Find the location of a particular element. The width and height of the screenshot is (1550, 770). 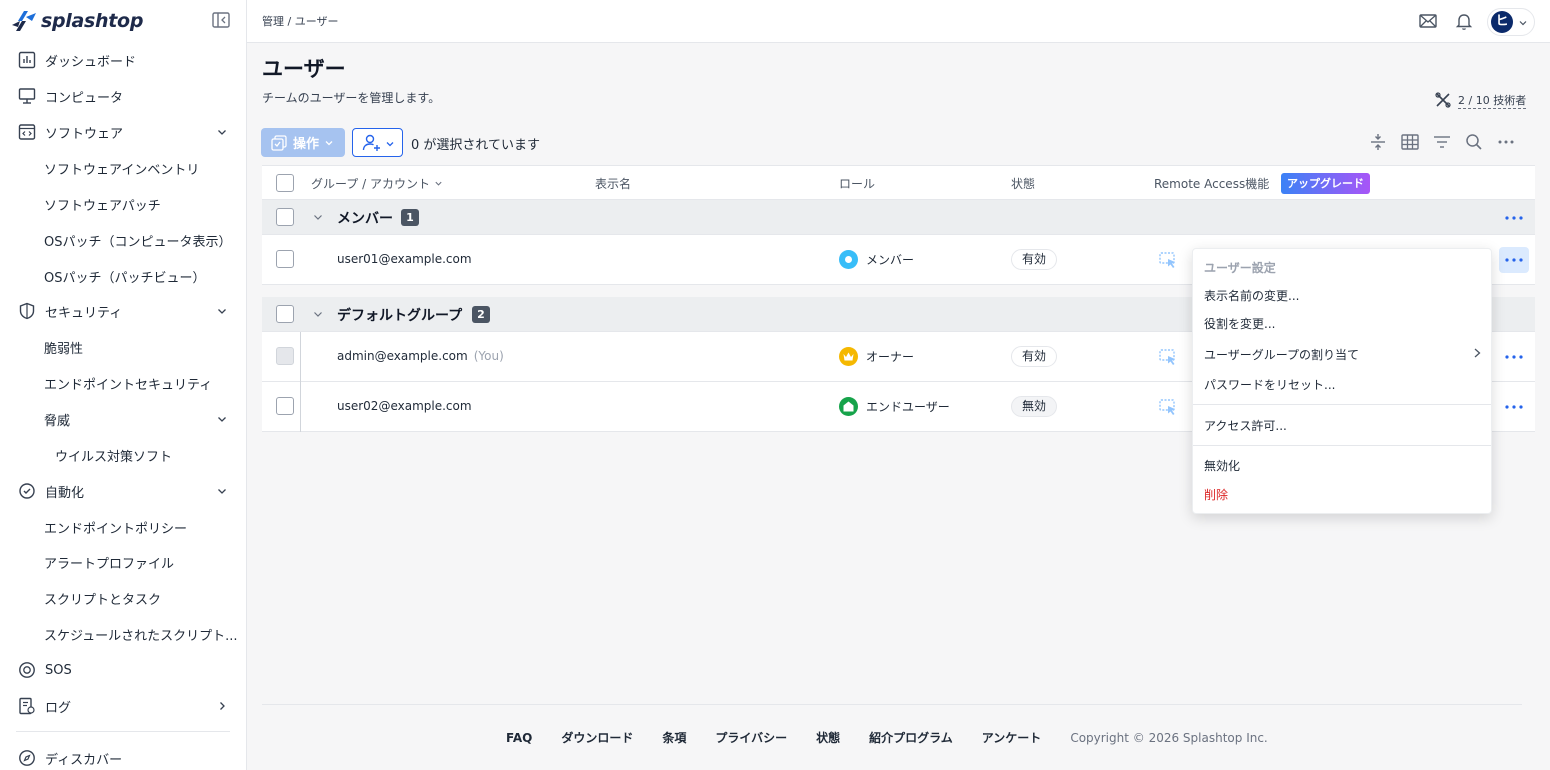

sidebar-item-label: アラートプロファイル is located at coordinates (109, 564).